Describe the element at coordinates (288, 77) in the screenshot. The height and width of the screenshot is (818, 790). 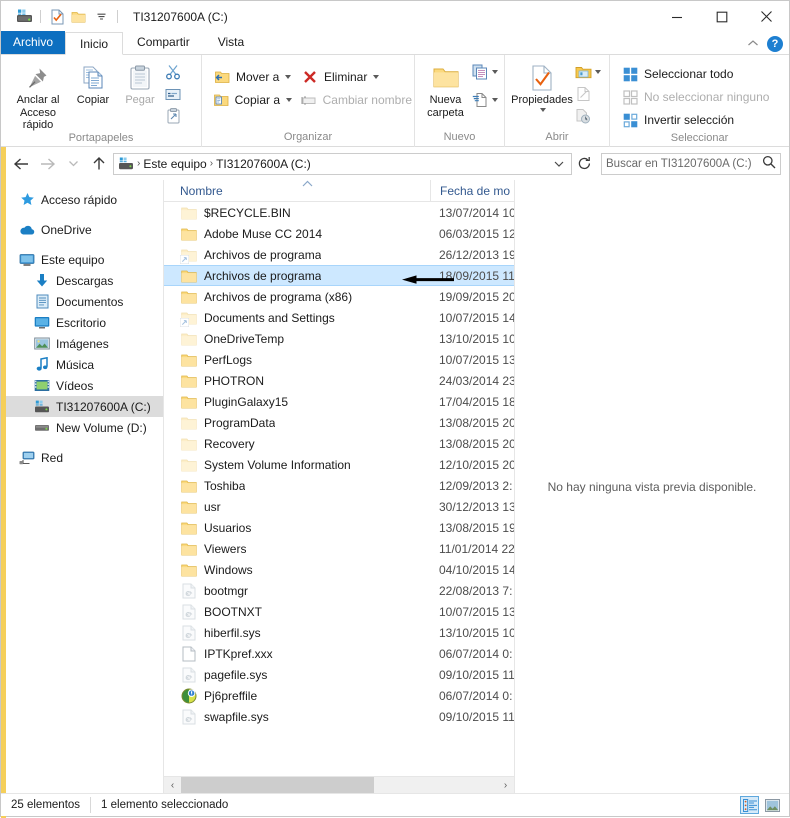
I see `mover-a-caret-icon` at that location.